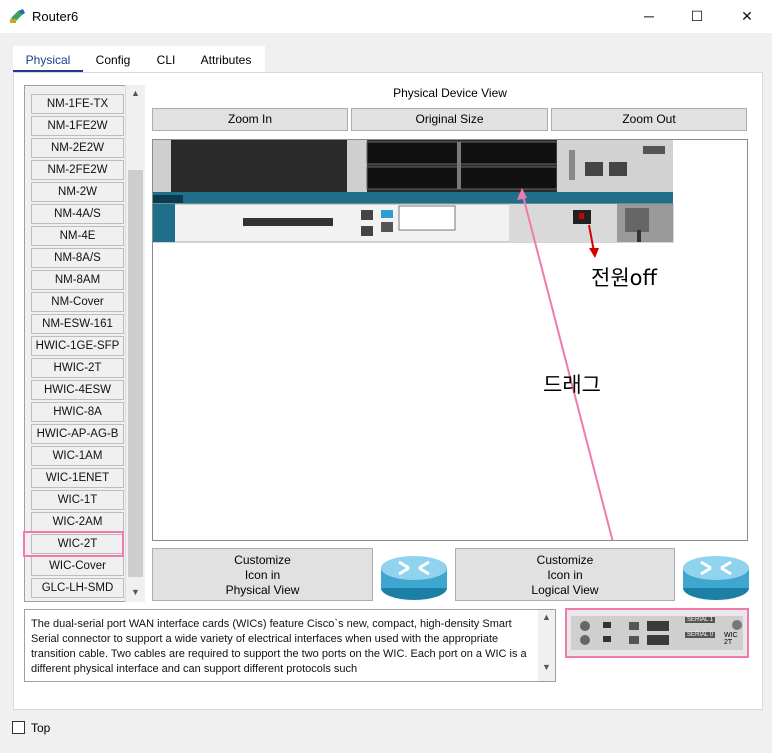 The image size is (772, 753). I want to click on router-logical-icon, so click(716, 578).